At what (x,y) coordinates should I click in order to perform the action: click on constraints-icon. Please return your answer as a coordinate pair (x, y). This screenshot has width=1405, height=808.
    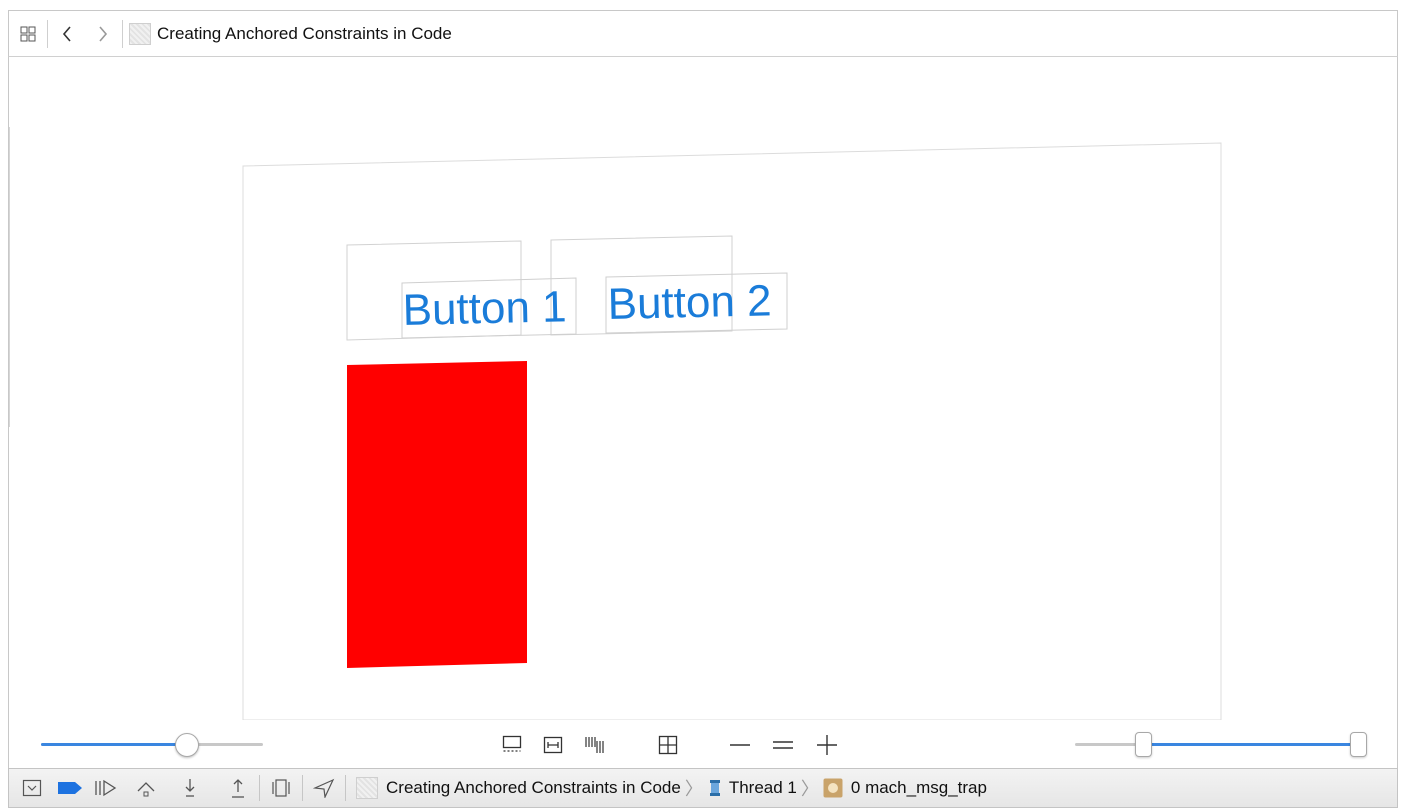
    Looking at the image, I should click on (553, 745).